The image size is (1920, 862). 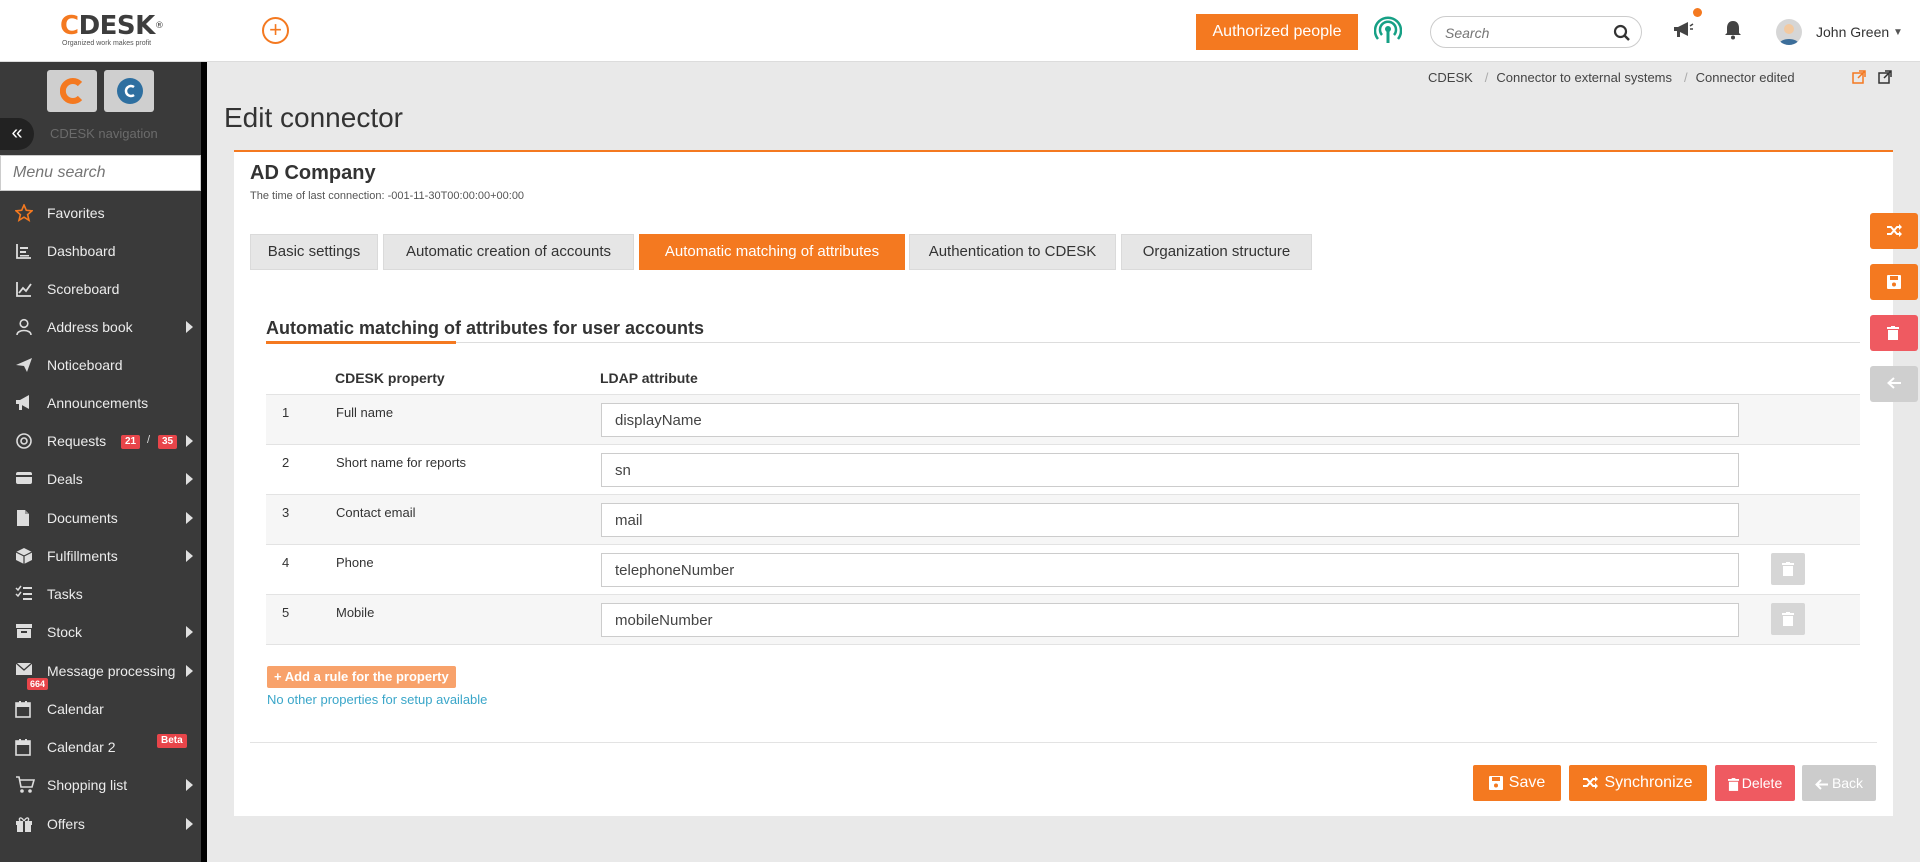 What do you see at coordinates (1525, 33) in the screenshot?
I see `search-input` at bounding box center [1525, 33].